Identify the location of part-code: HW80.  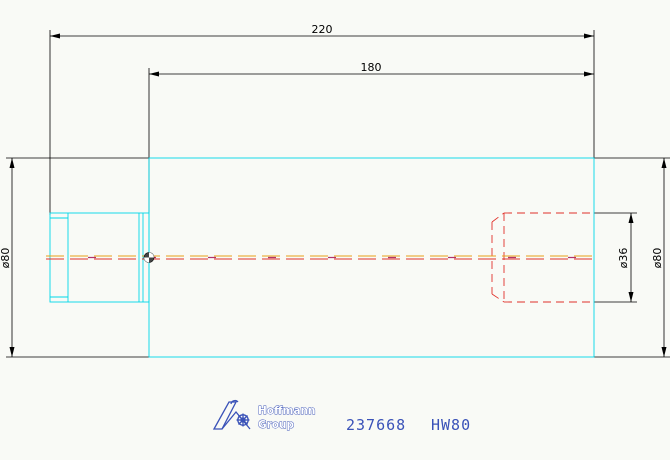
(451, 425).